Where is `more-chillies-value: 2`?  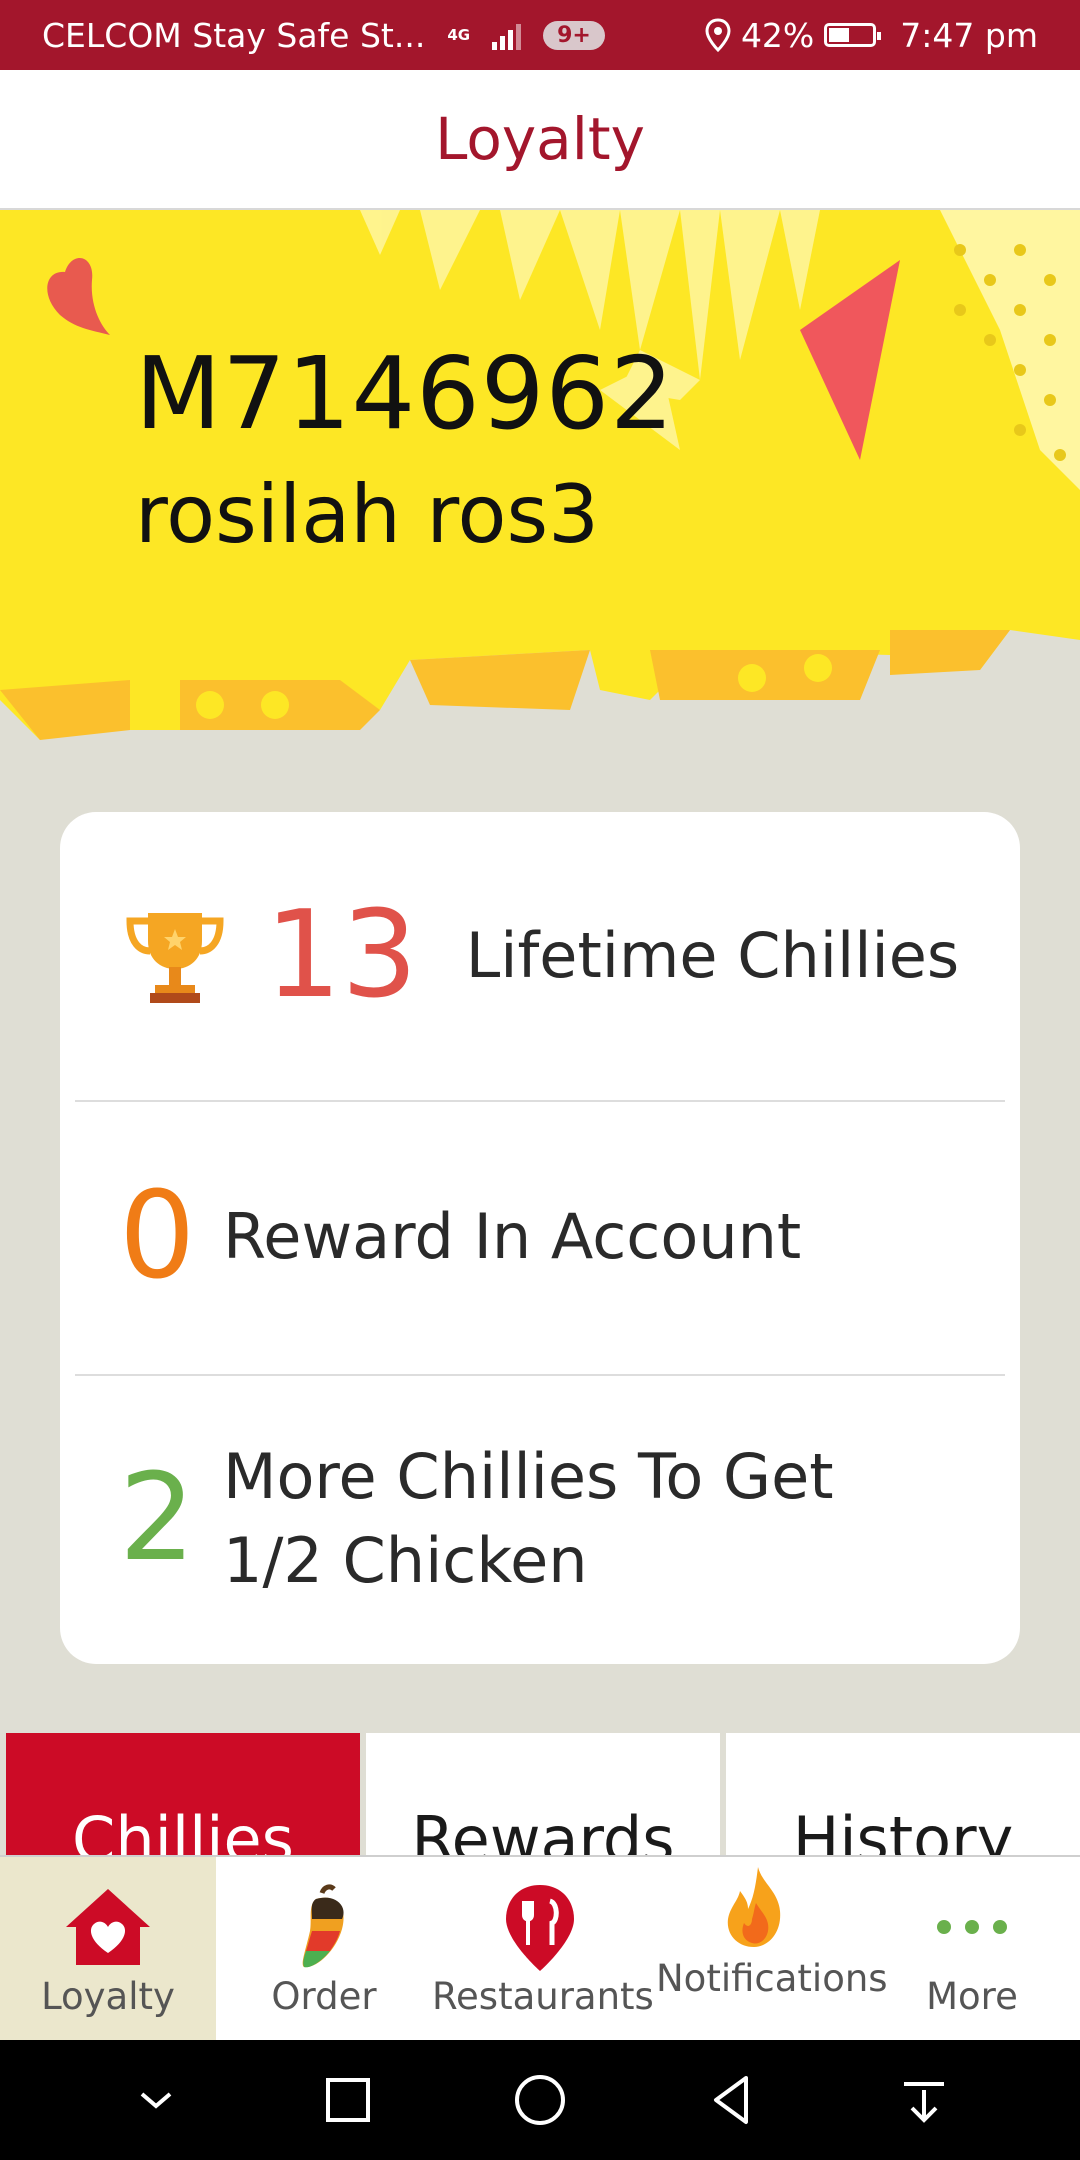 more-chillies-value: 2 is located at coordinates (157, 1518).